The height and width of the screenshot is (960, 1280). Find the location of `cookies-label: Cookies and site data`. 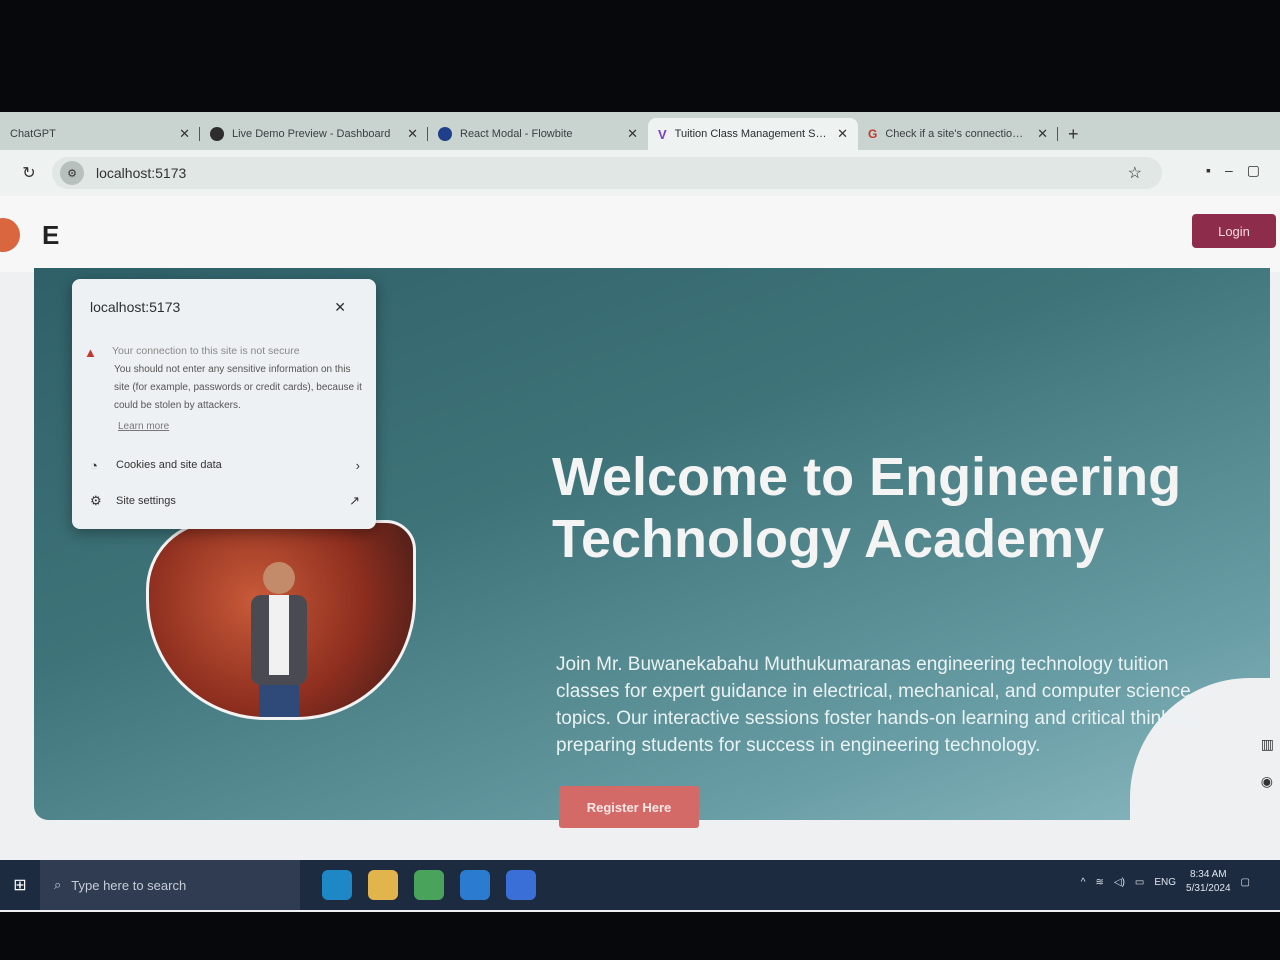

cookies-label: Cookies and site data is located at coordinates (169, 465).